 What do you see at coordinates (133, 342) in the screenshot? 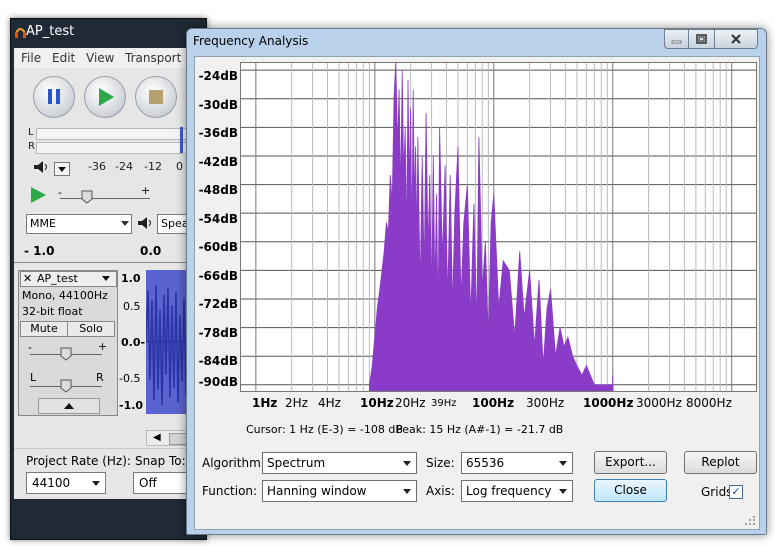
I see `scale-label: 0.0-` at bounding box center [133, 342].